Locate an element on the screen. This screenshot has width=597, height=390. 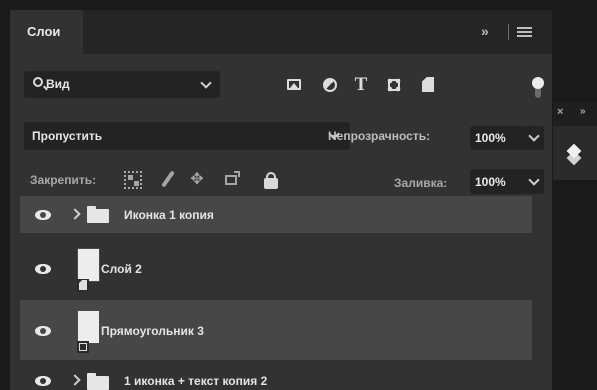
layer-name: Слой 2 is located at coordinates (121, 269).